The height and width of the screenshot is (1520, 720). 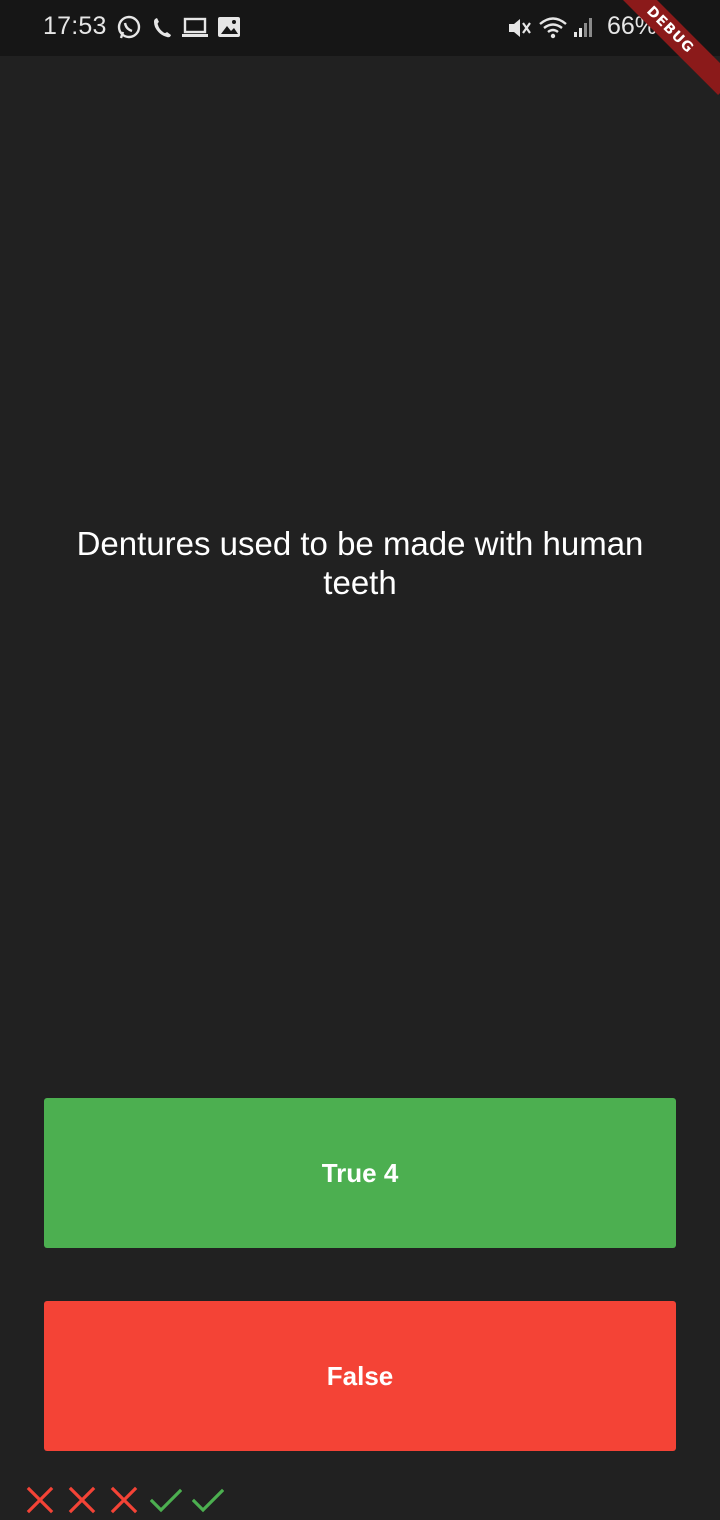 What do you see at coordinates (360, 48) in the screenshot?
I see `status-bar: 17:53 66% DEBUG` at bounding box center [360, 48].